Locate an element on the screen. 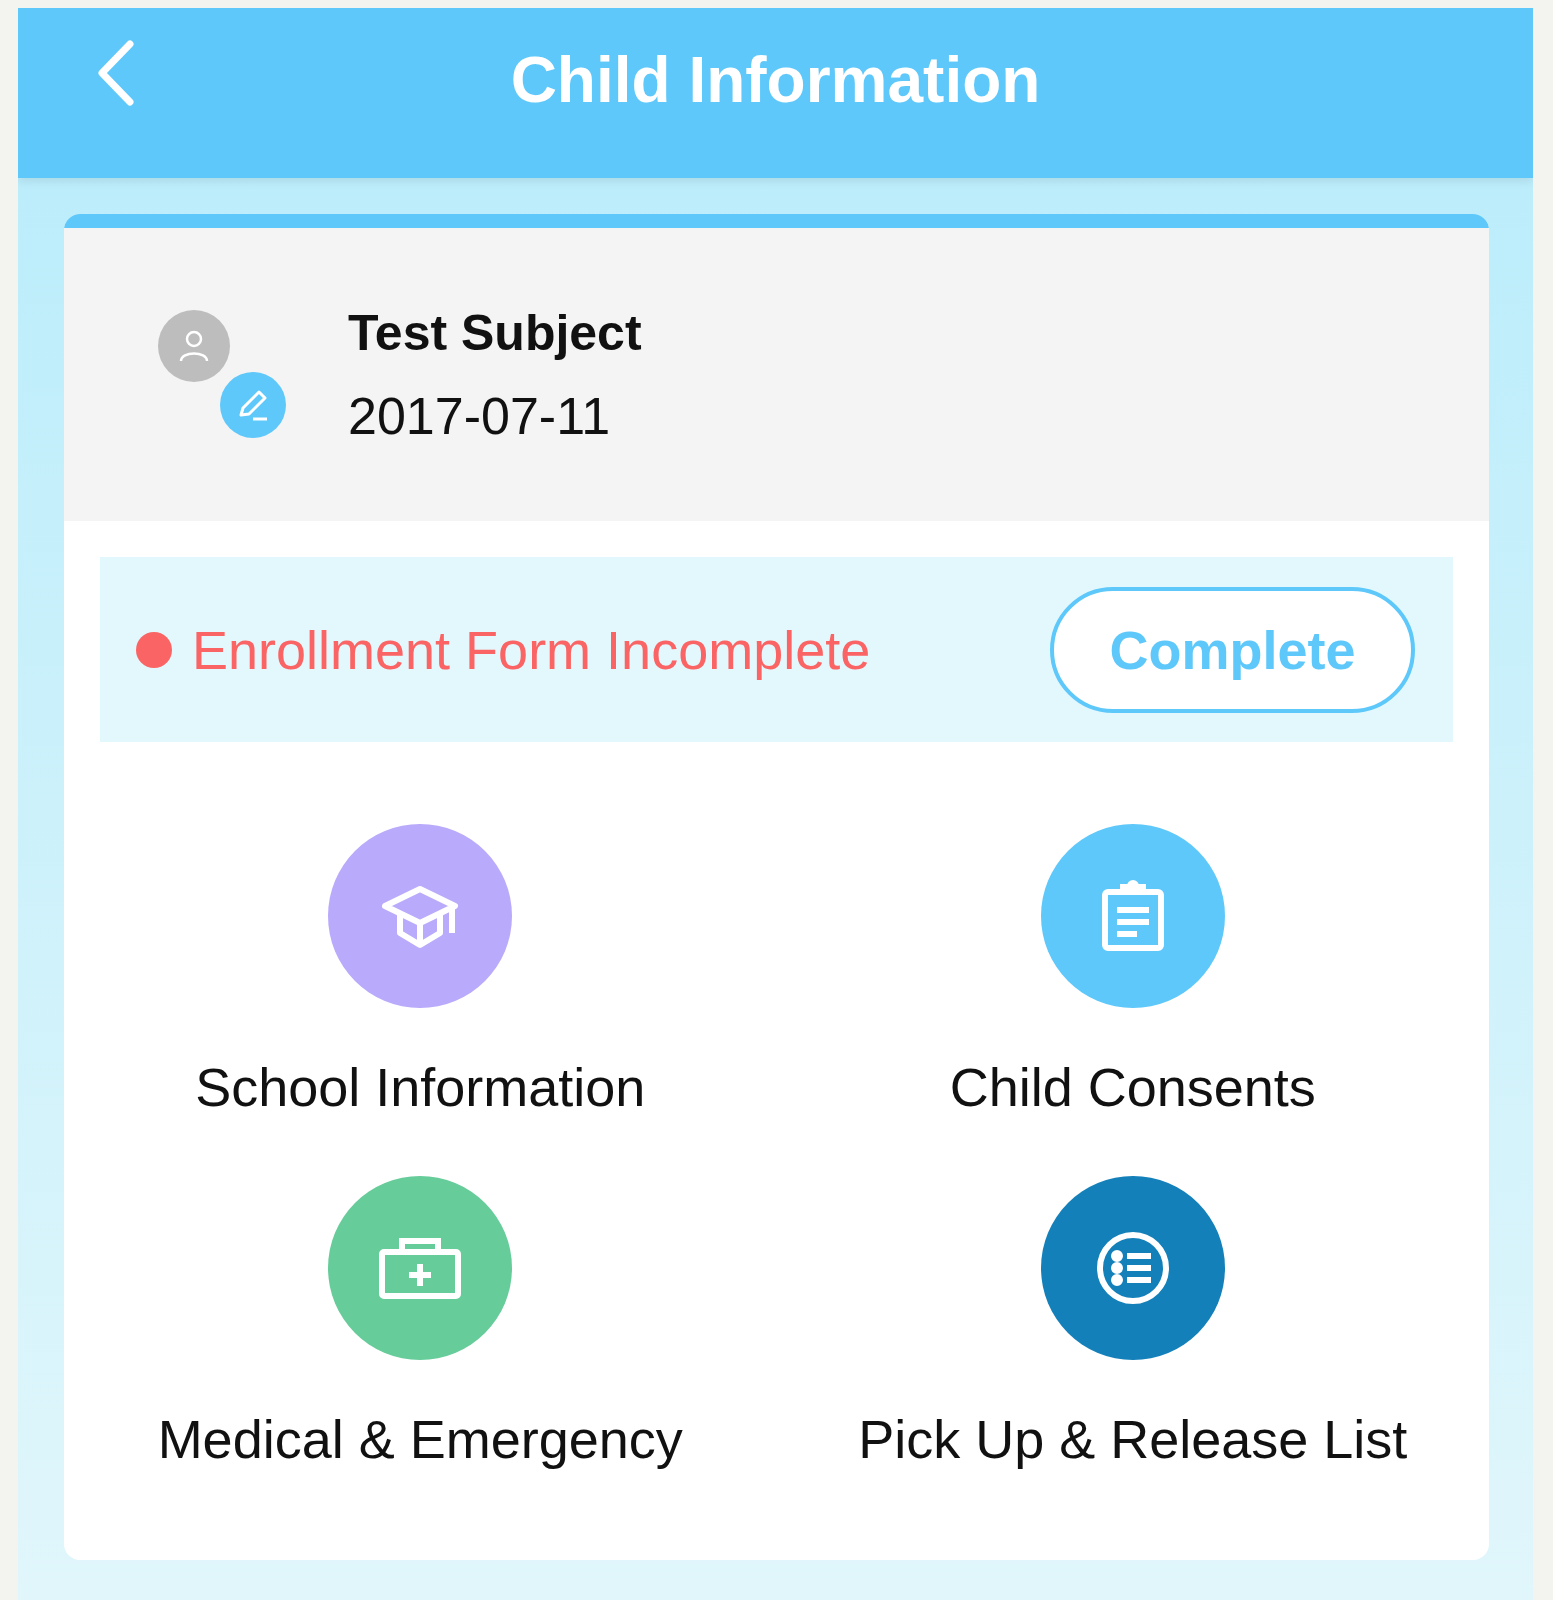 The height and width of the screenshot is (1600, 1553). menu-label: Medical & Emergency is located at coordinates (420, 1439).